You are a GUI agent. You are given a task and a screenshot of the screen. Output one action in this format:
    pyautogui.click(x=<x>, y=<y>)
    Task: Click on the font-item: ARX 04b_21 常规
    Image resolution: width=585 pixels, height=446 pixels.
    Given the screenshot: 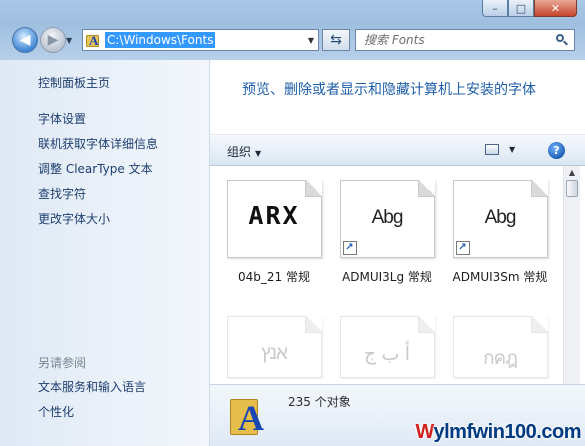 What is the action you would take?
    pyautogui.click(x=274, y=232)
    